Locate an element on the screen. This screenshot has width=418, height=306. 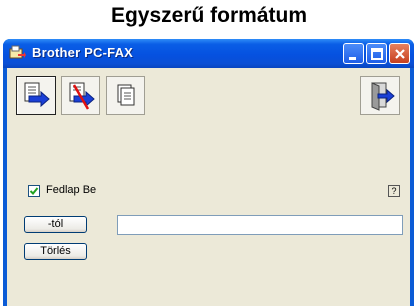
cover-page-label: Fedlap Be is located at coordinates (71, 190).